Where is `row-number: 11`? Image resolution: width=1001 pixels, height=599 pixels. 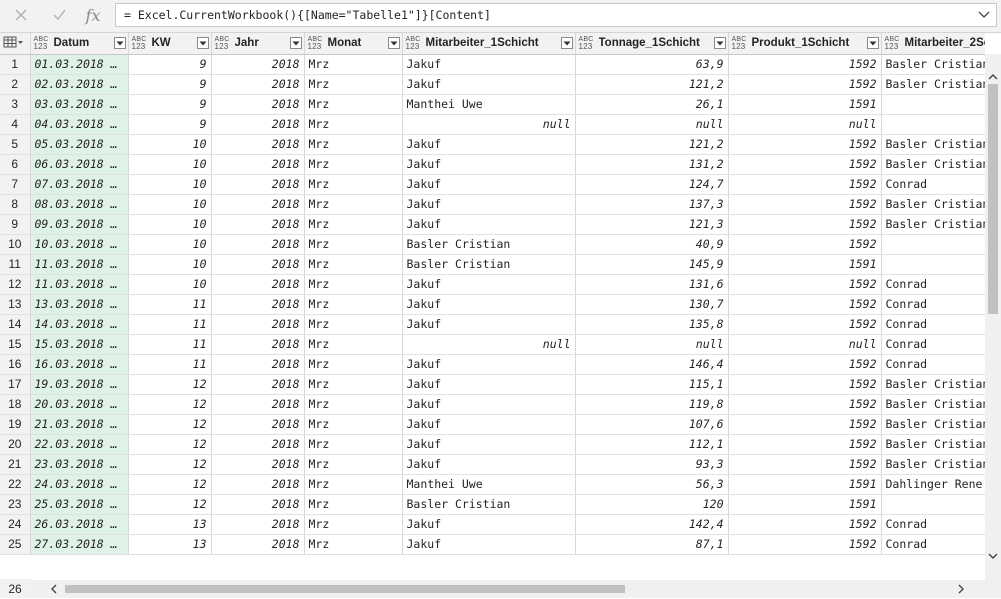
row-number: 11 is located at coordinates (15, 264).